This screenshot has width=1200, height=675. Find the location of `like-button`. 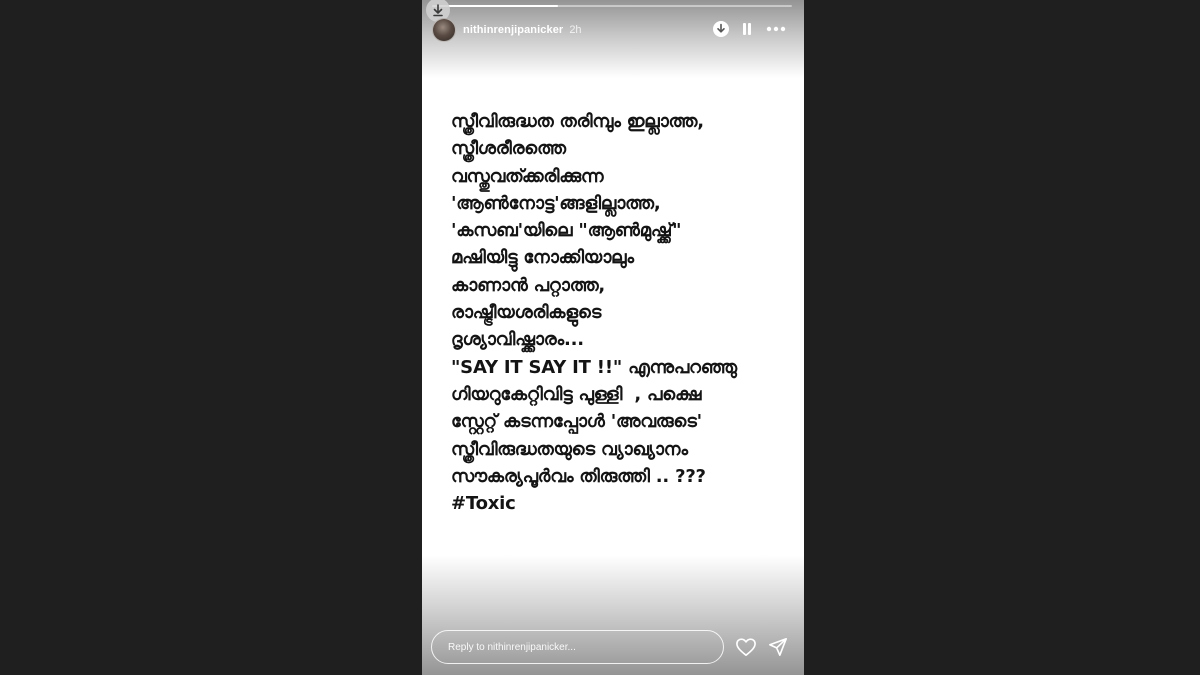

like-button is located at coordinates (746, 647).